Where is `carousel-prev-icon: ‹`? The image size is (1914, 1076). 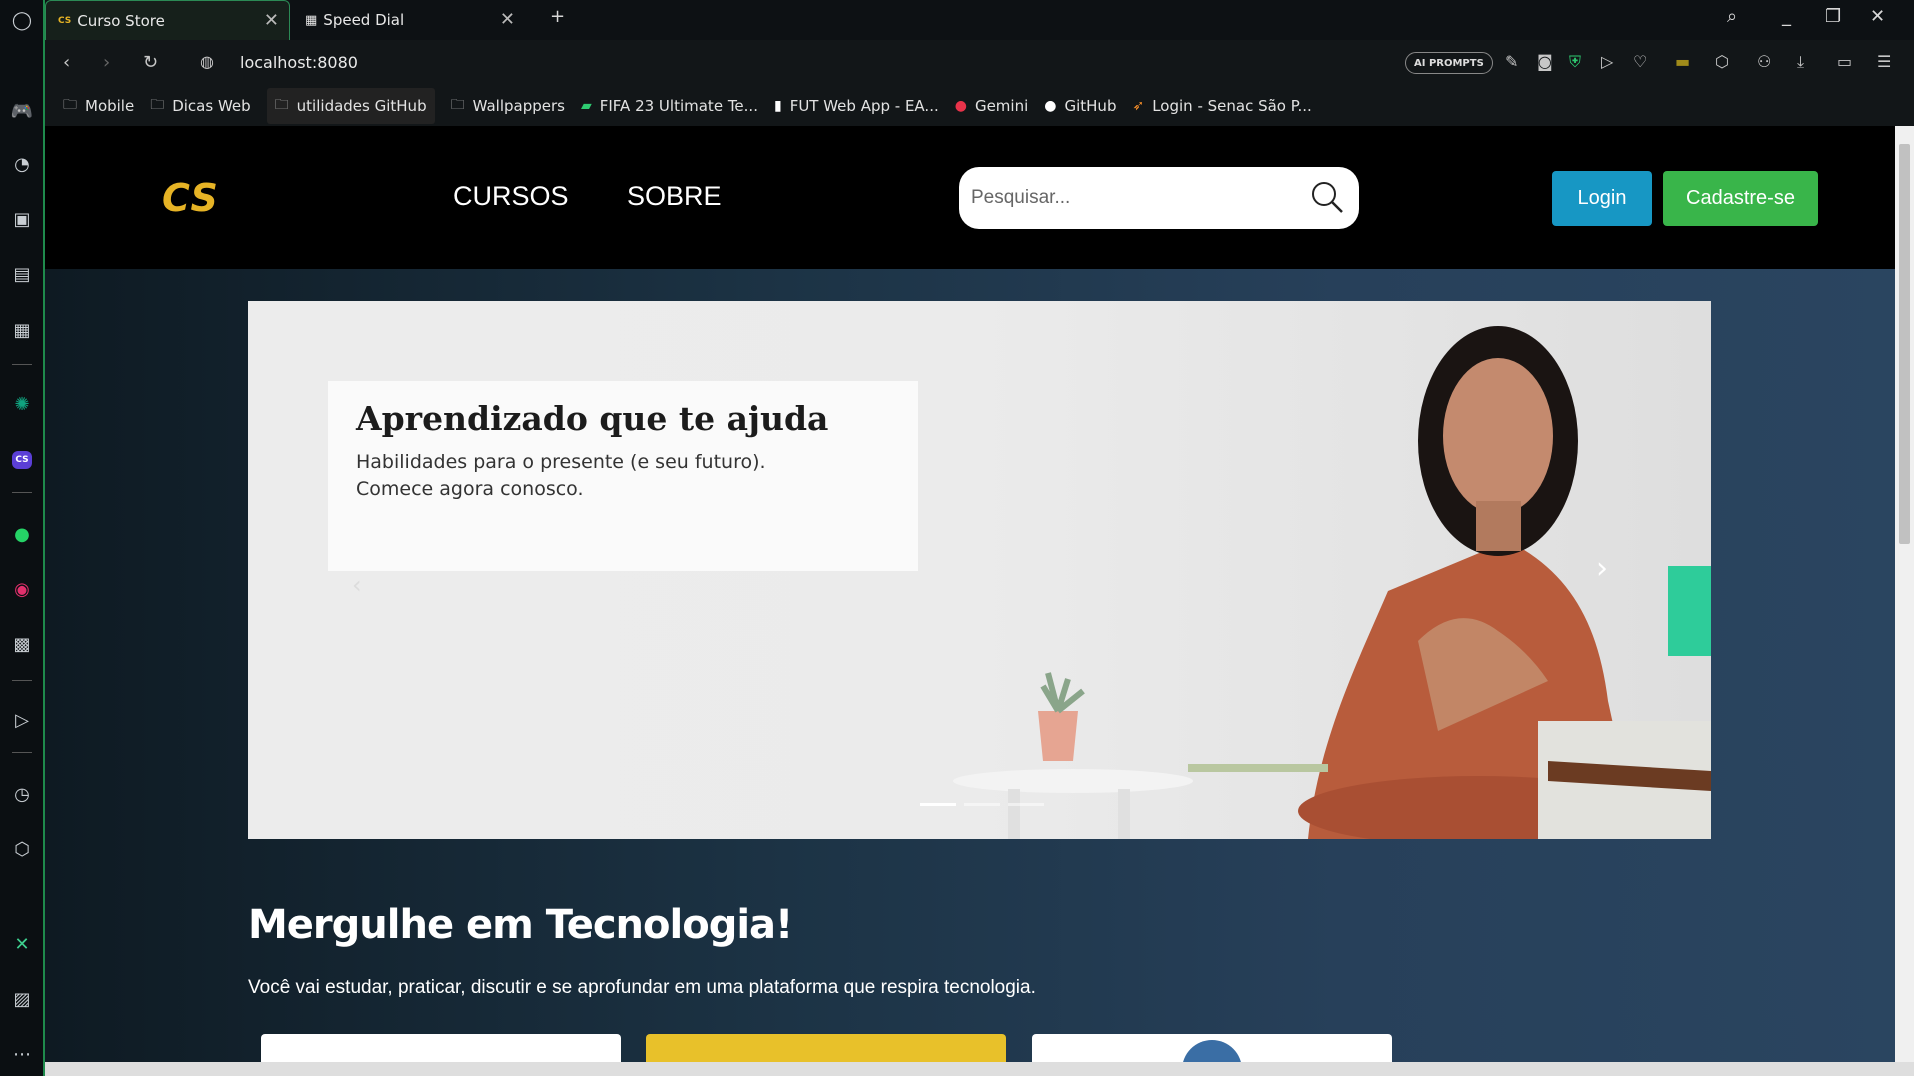
carousel-prev-icon: ‹ is located at coordinates (357, 585).